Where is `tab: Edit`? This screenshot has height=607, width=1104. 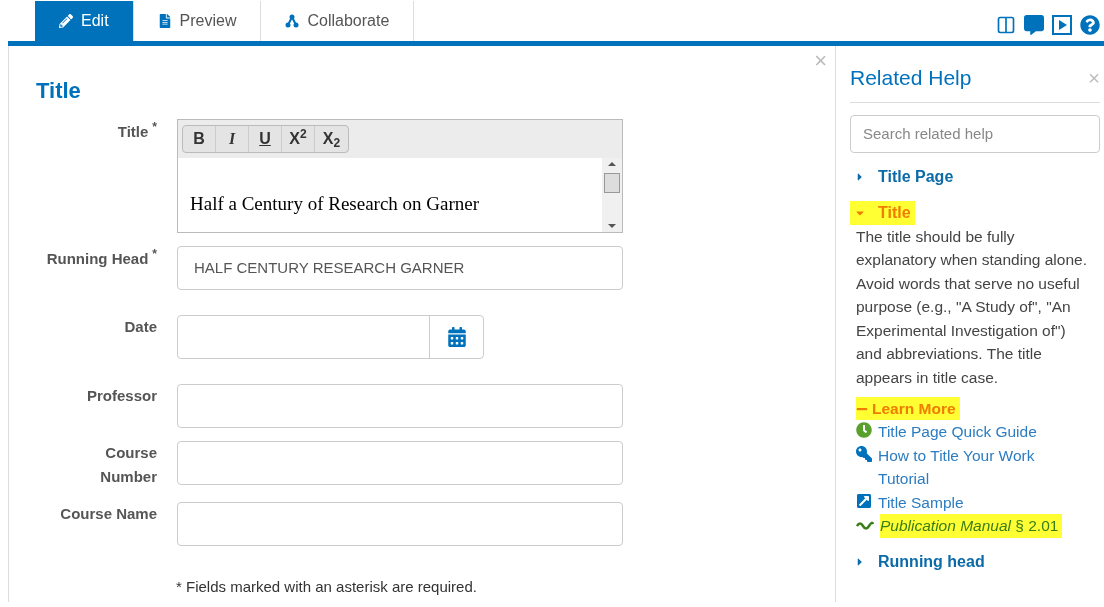
tab: Edit is located at coordinates (84, 21).